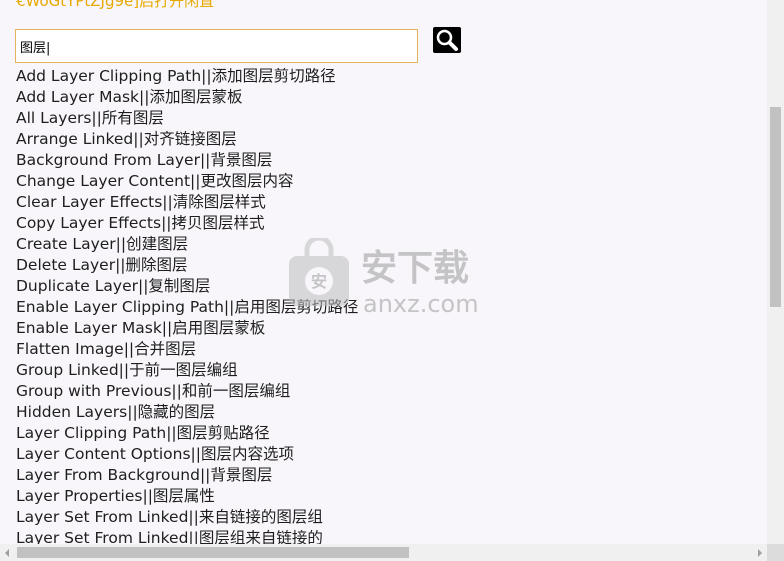 The image size is (784, 561). What do you see at coordinates (187, 202) in the screenshot?
I see `list-item: Clear Layer Effects||清除图层样式` at bounding box center [187, 202].